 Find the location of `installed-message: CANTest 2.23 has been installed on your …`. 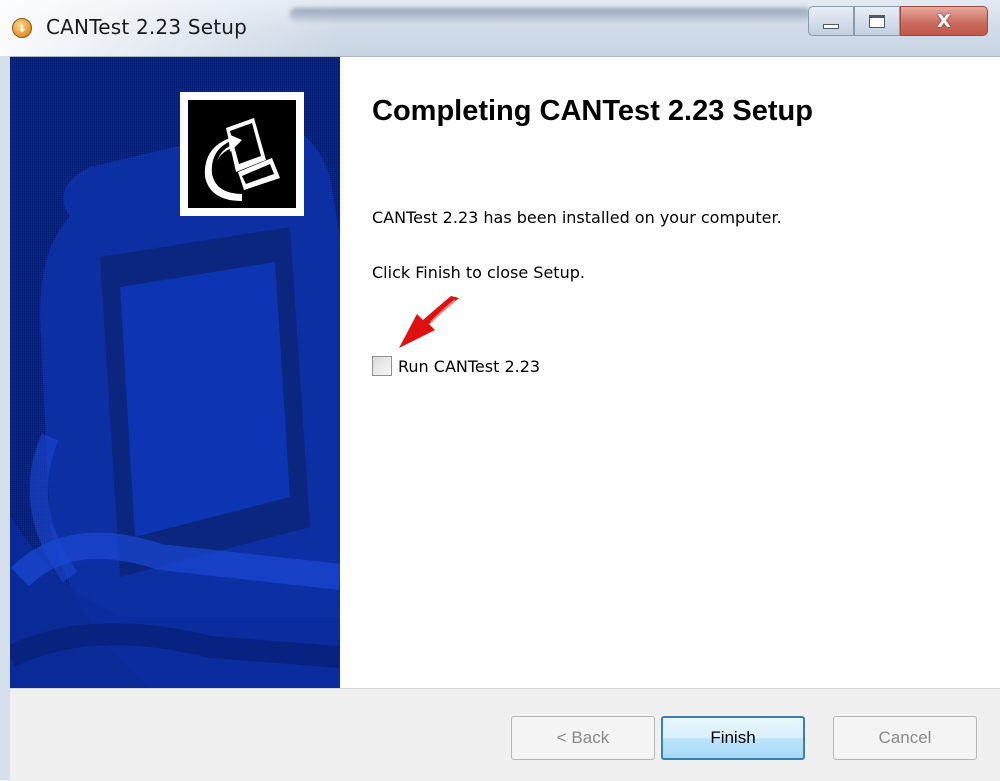

installed-message: CANTest 2.23 has been installed on your … is located at coordinates (577, 217).